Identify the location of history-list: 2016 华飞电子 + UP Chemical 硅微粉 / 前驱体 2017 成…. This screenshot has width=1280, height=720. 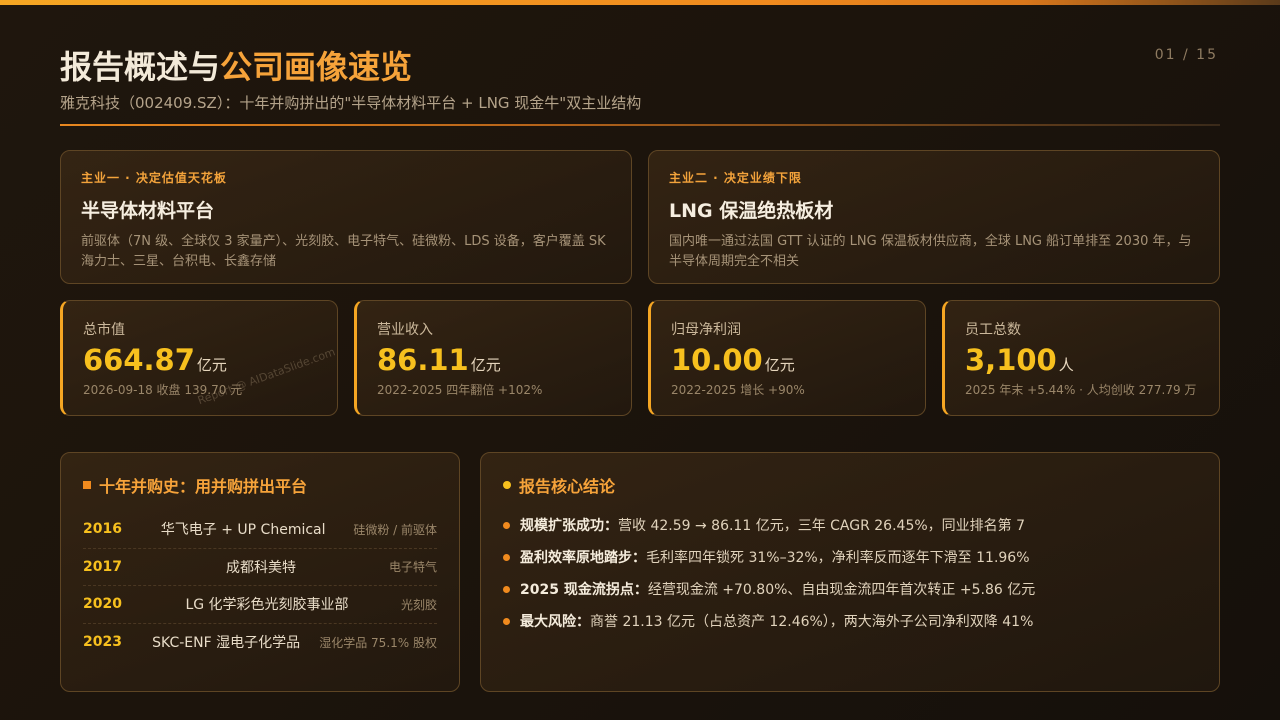
(260, 586).